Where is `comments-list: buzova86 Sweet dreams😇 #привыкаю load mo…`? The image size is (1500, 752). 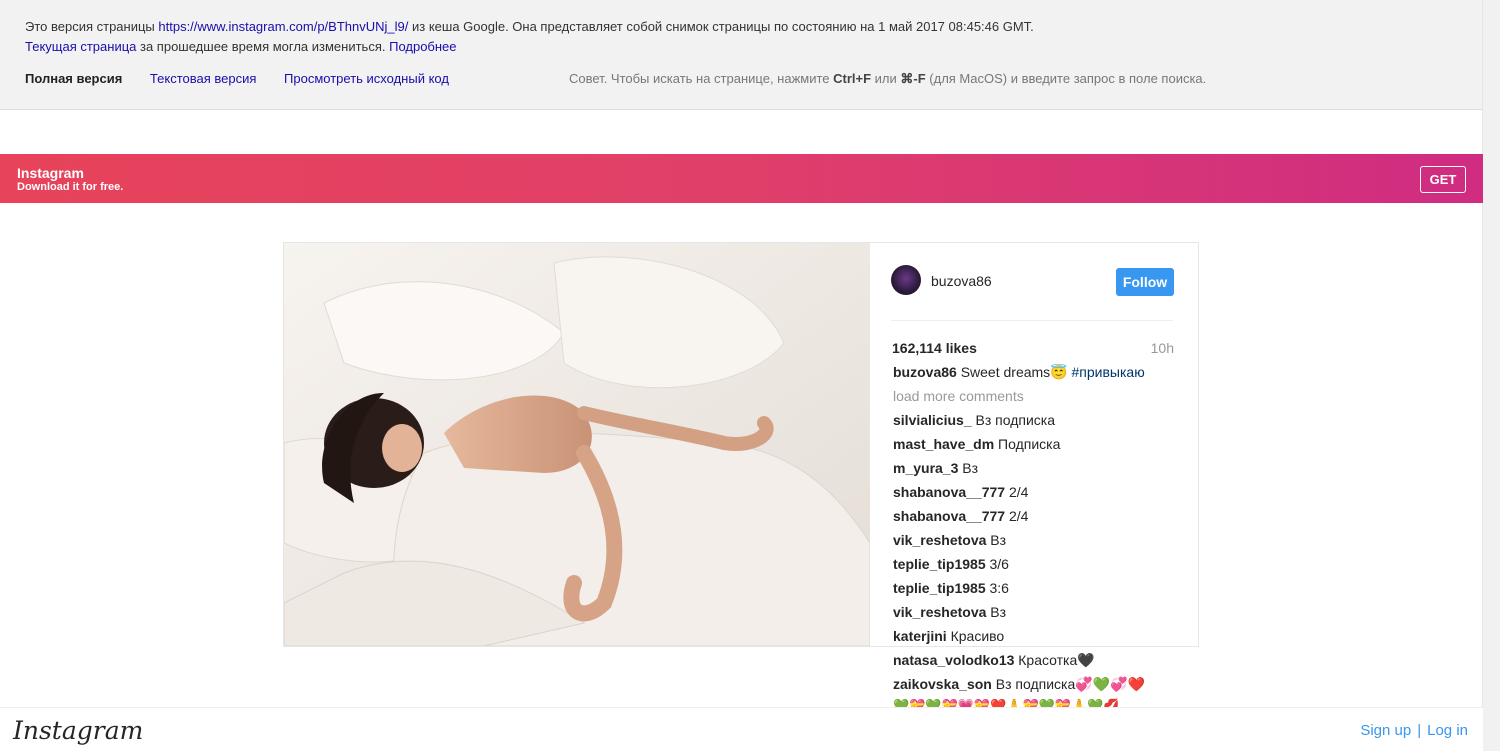 comments-list: buzova86 Sweet dreams😇 #привыкаю load mo… is located at coordinates (1043, 538).